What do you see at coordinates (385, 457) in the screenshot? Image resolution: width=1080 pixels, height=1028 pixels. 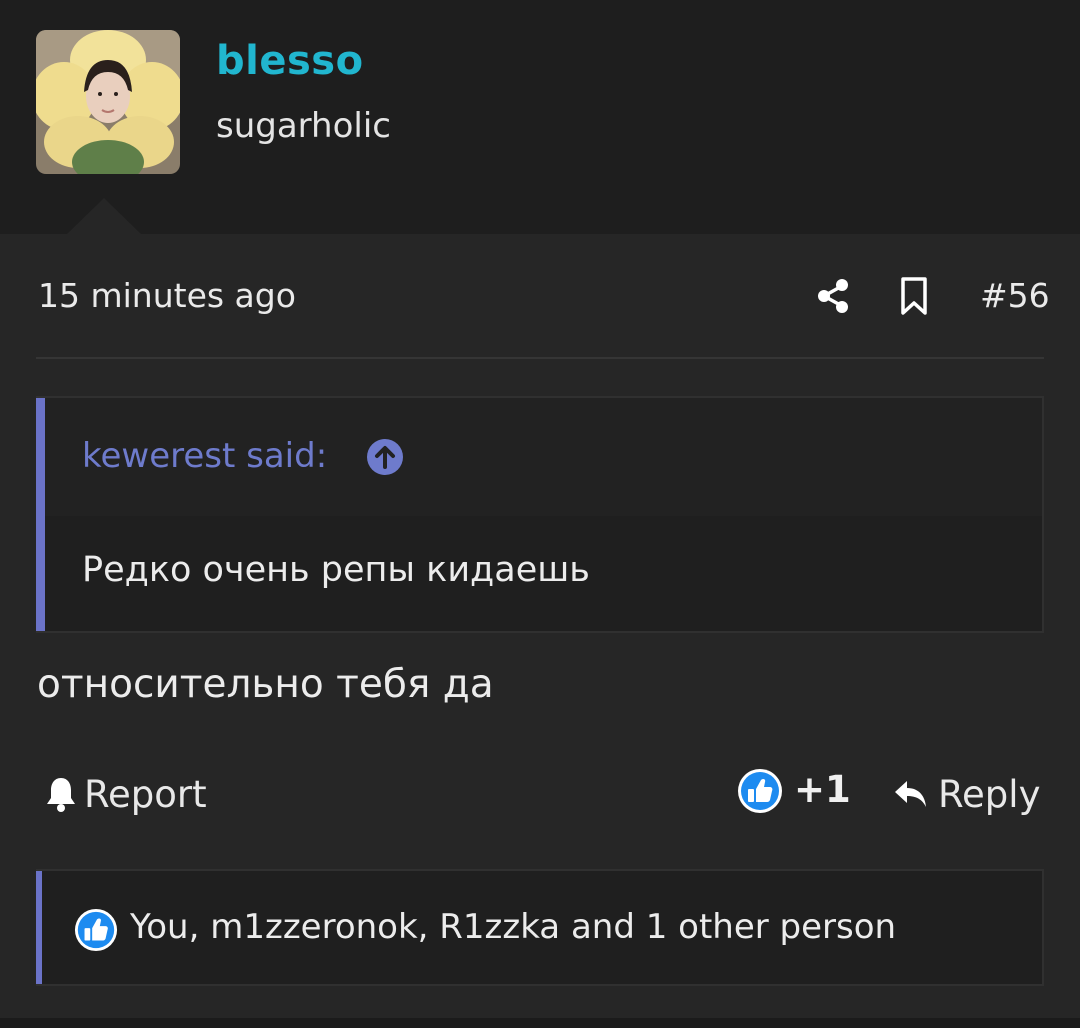 I see `arrow-up-circle-icon` at bounding box center [385, 457].